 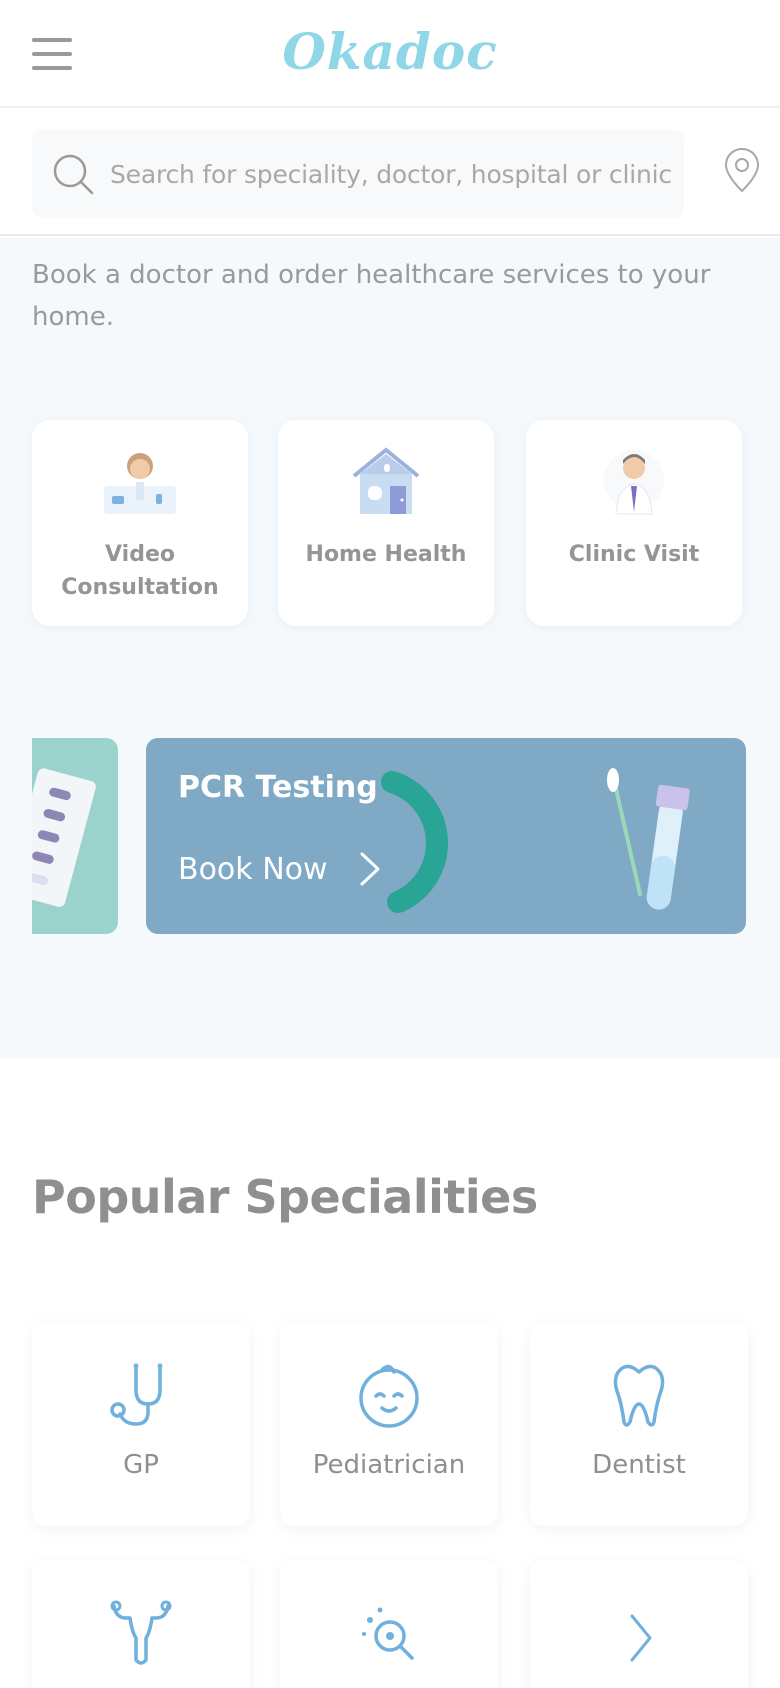 What do you see at coordinates (648, 839) in the screenshot?
I see `test-tube-swab-icon` at bounding box center [648, 839].